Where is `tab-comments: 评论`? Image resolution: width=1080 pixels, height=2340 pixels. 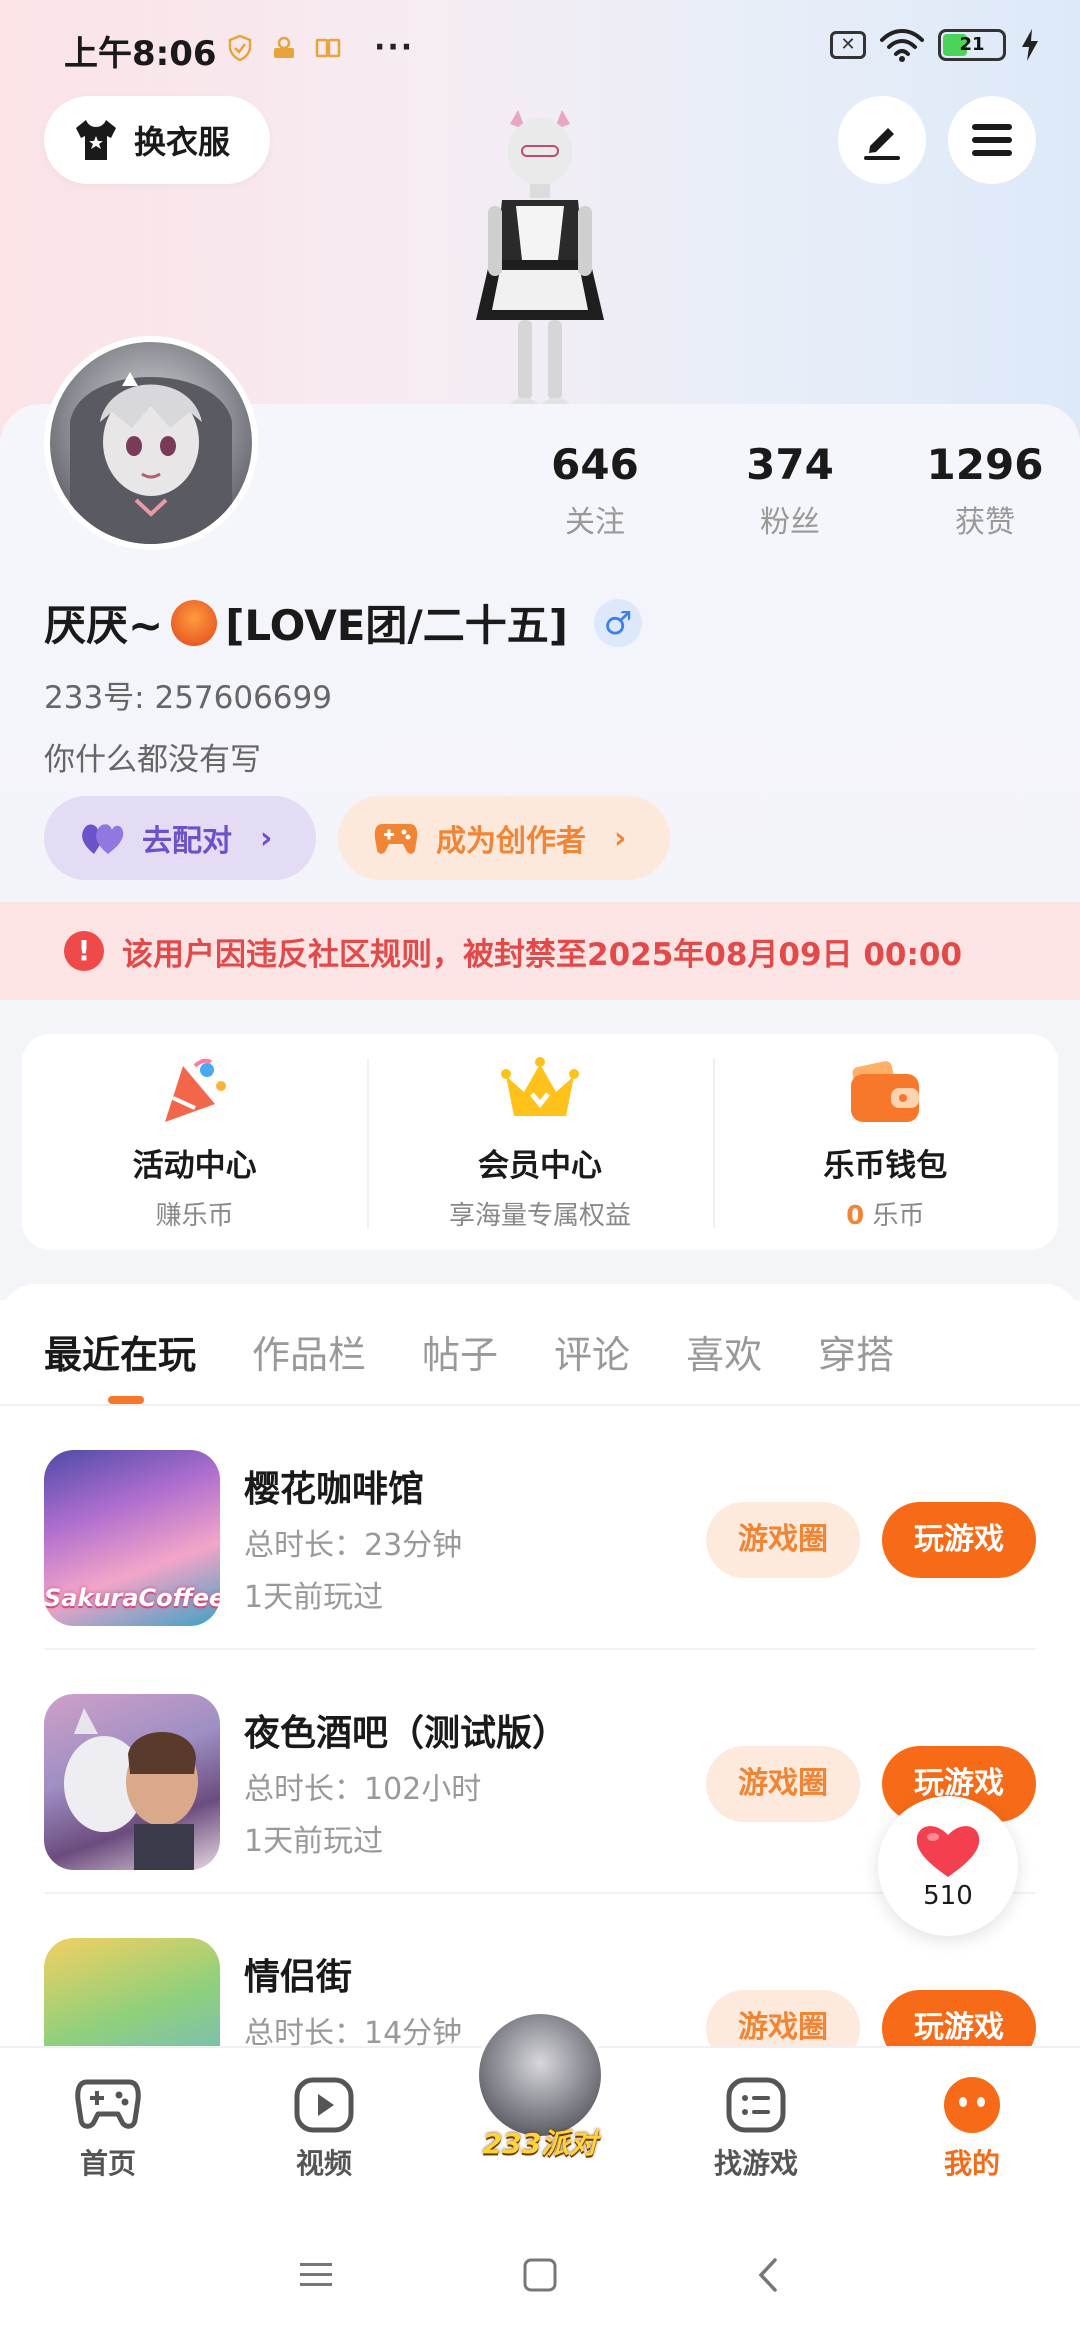
tab-comments: 评论 is located at coordinates (592, 1351).